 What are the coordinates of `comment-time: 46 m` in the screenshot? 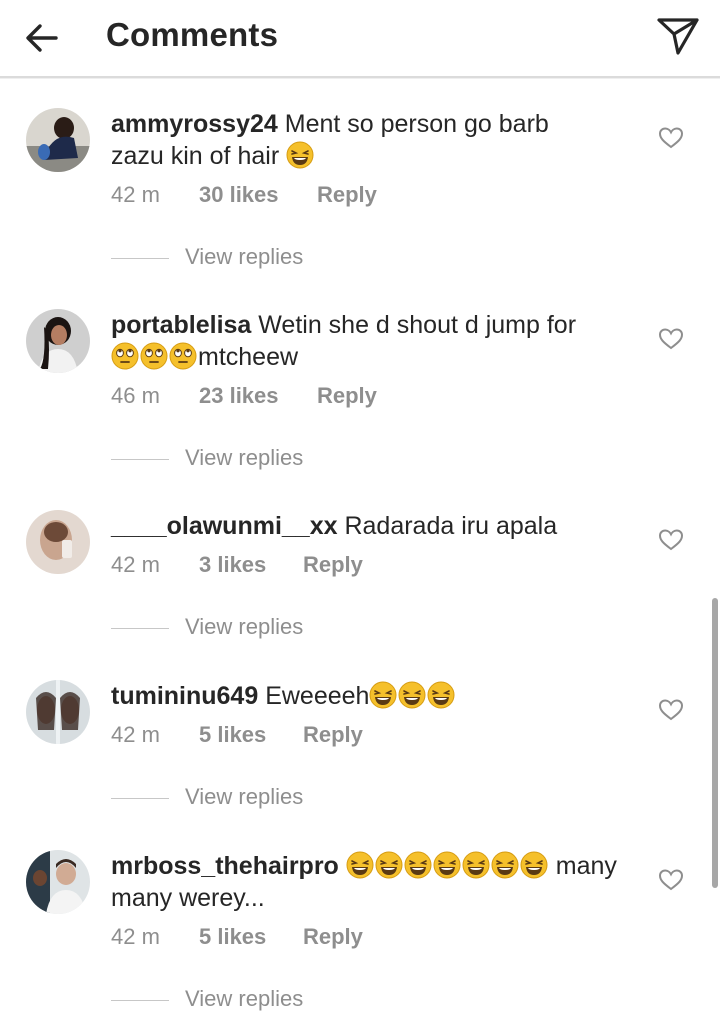 It's located at (135, 395).